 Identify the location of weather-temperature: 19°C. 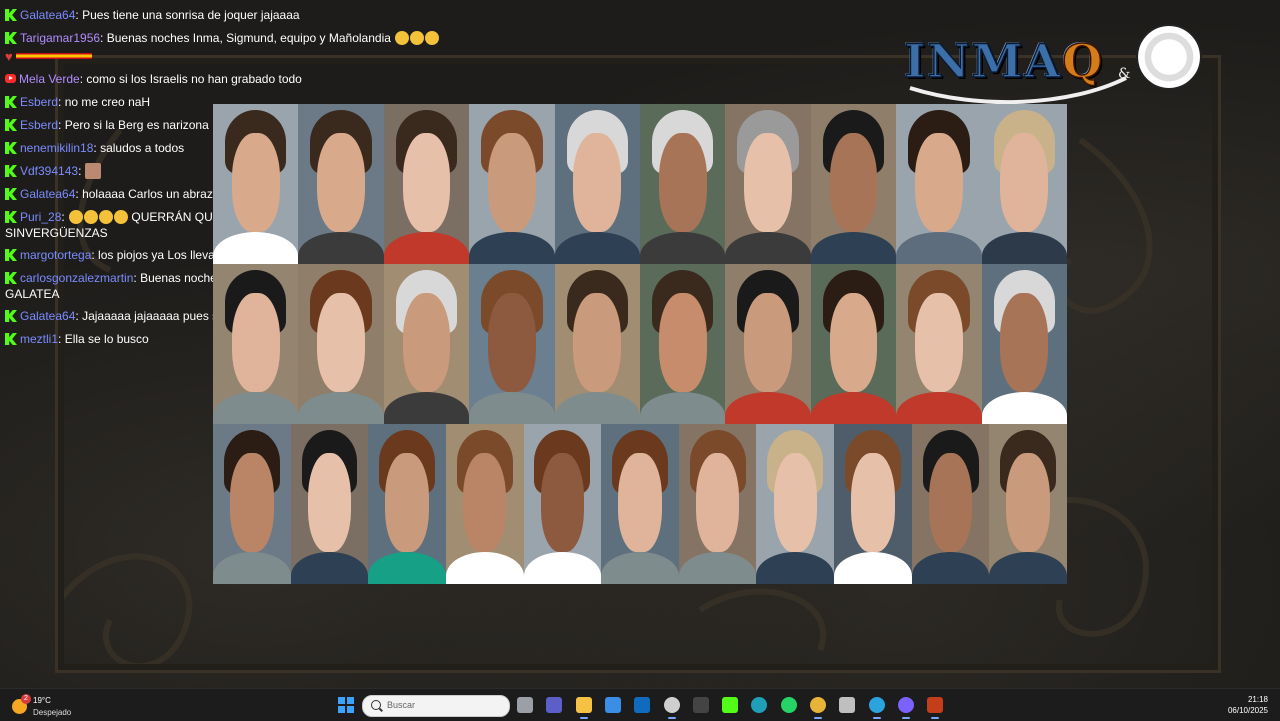
(42, 700).